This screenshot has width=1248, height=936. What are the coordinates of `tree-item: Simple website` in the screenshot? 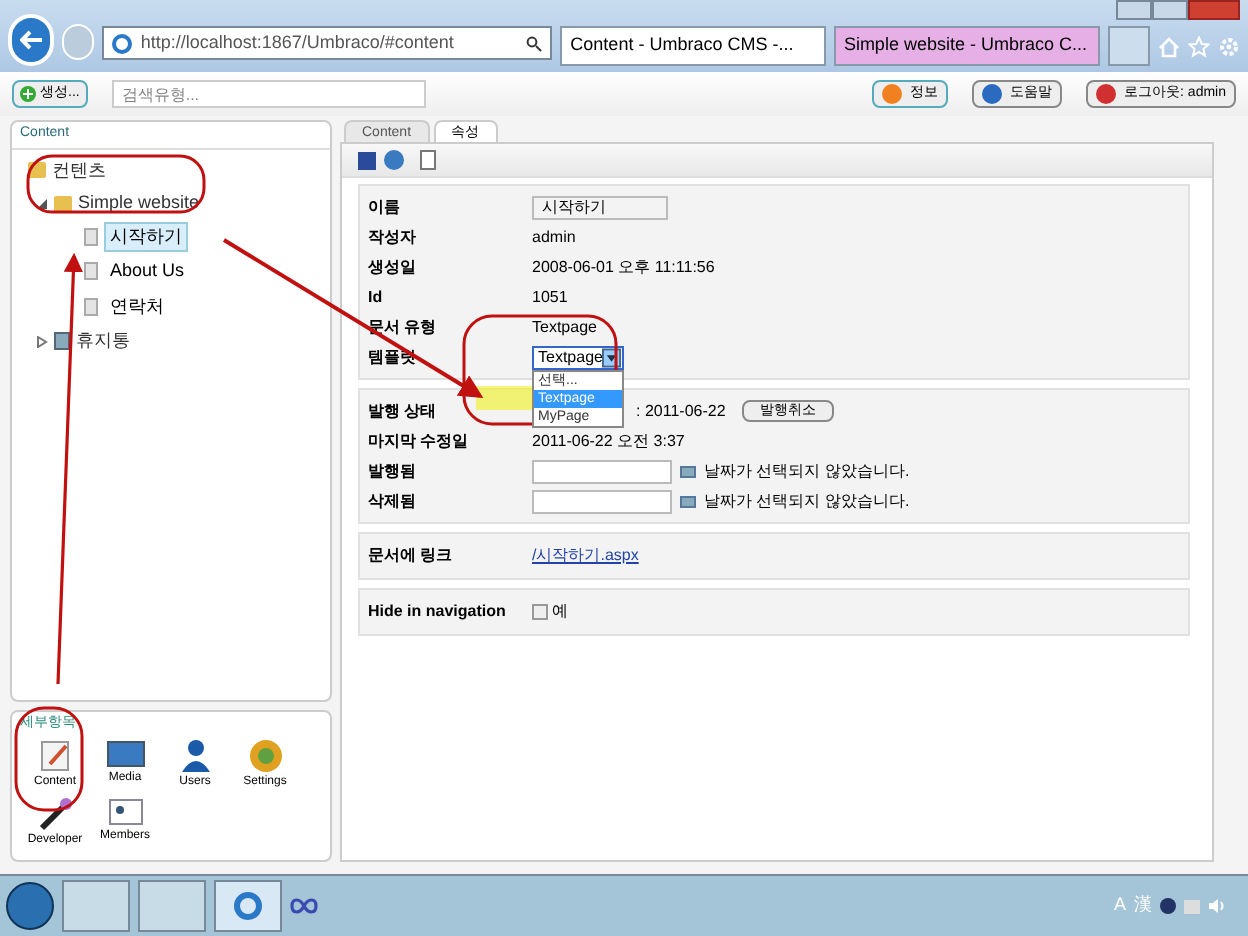 It's located at (139, 203).